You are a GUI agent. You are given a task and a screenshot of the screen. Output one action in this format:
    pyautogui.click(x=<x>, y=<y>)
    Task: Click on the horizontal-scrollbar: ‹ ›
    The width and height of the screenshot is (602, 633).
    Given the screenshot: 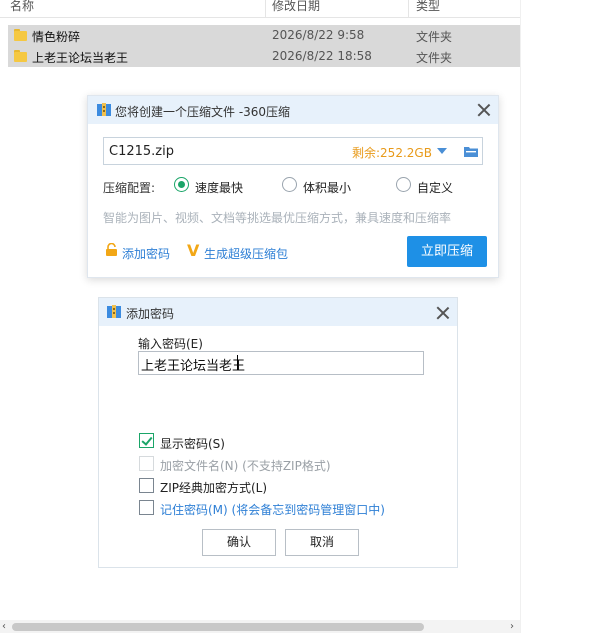 What is the action you would take?
    pyautogui.click(x=260, y=626)
    